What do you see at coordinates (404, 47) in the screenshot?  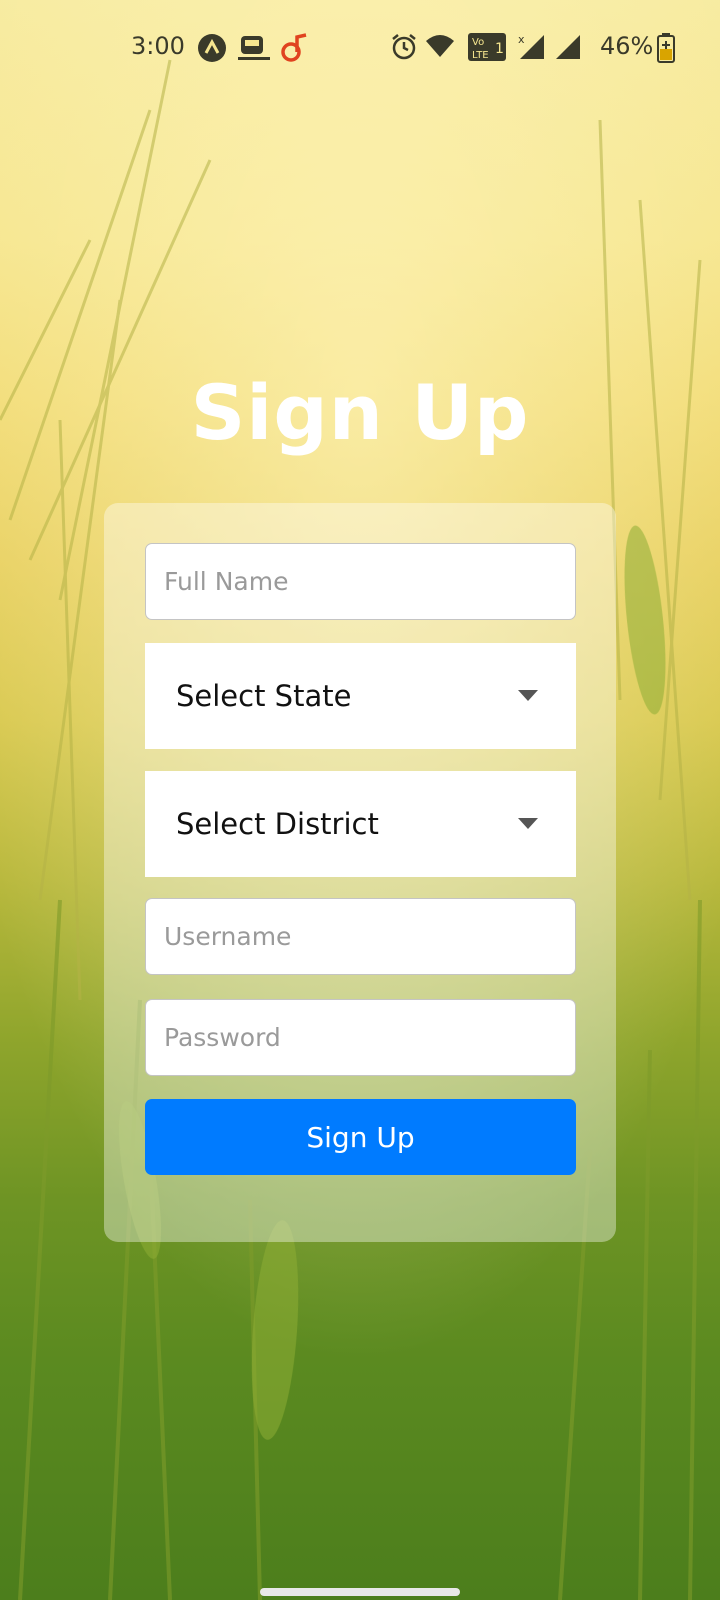 I see `alarm-icon` at bounding box center [404, 47].